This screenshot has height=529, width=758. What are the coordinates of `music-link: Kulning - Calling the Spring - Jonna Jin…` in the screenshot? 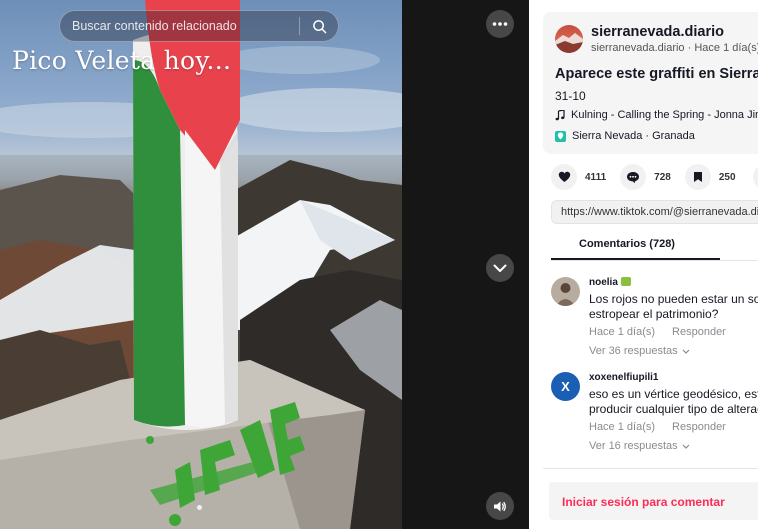 It's located at (656, 115).